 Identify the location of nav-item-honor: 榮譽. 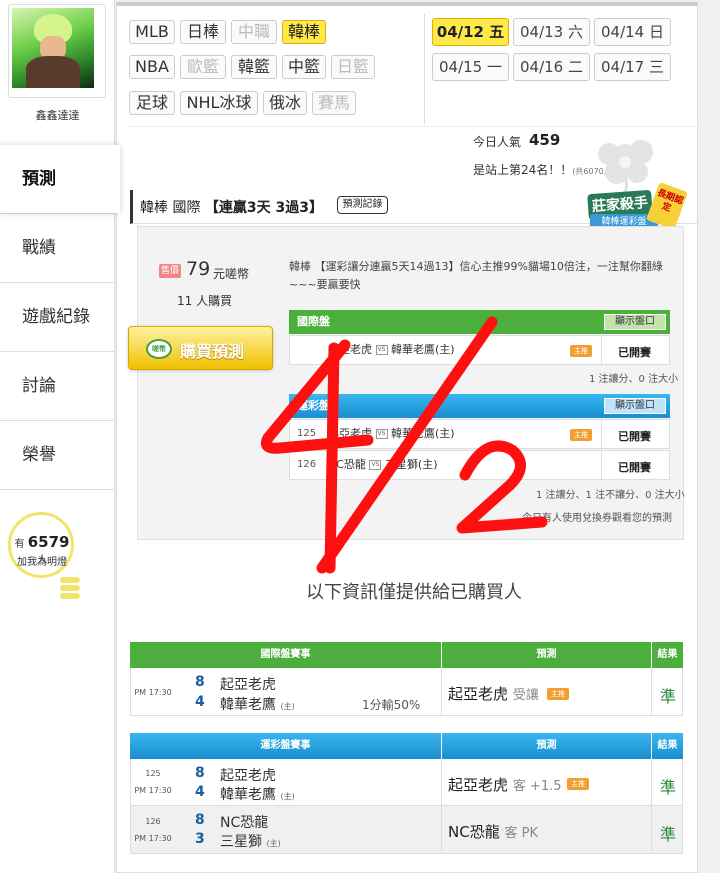
(57, 454).